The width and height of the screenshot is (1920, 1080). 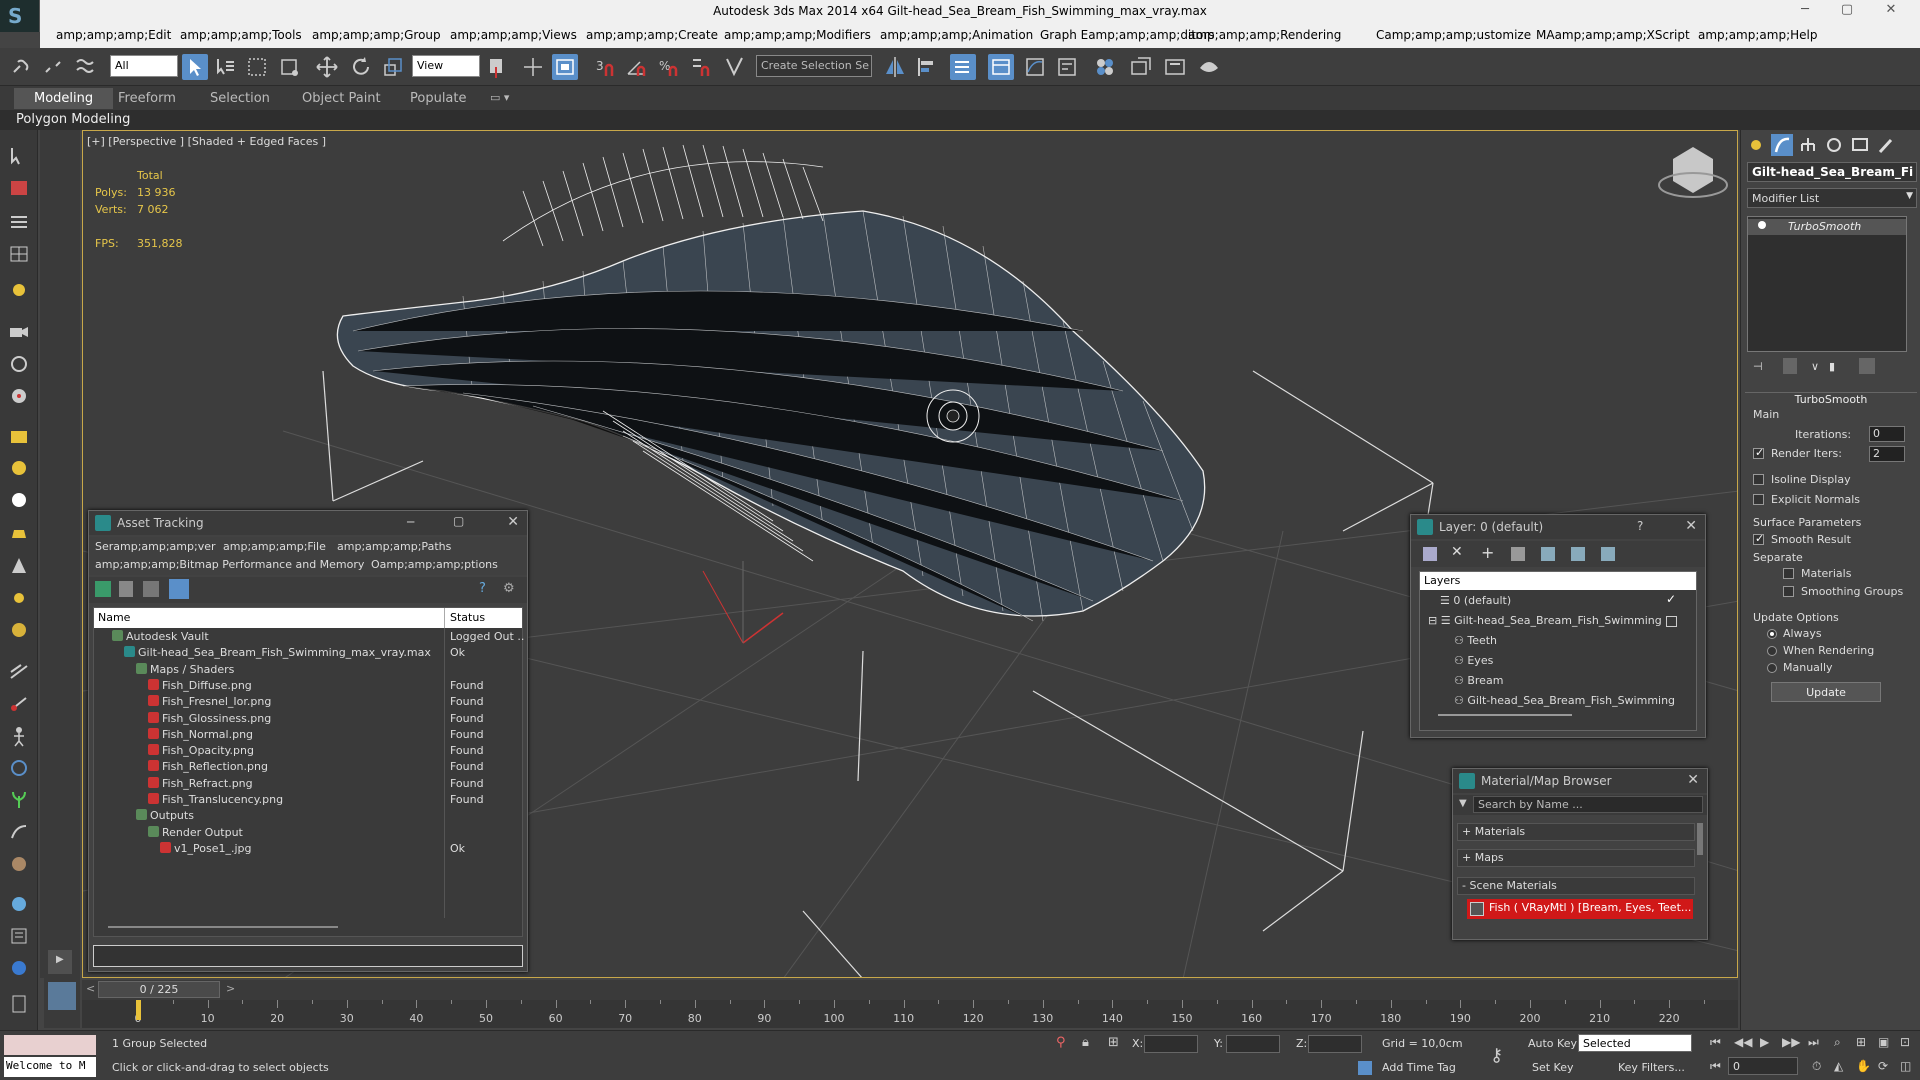 I want to click on menu-tools: amp;amp;amp;Tools, so click(x=241, y=35).